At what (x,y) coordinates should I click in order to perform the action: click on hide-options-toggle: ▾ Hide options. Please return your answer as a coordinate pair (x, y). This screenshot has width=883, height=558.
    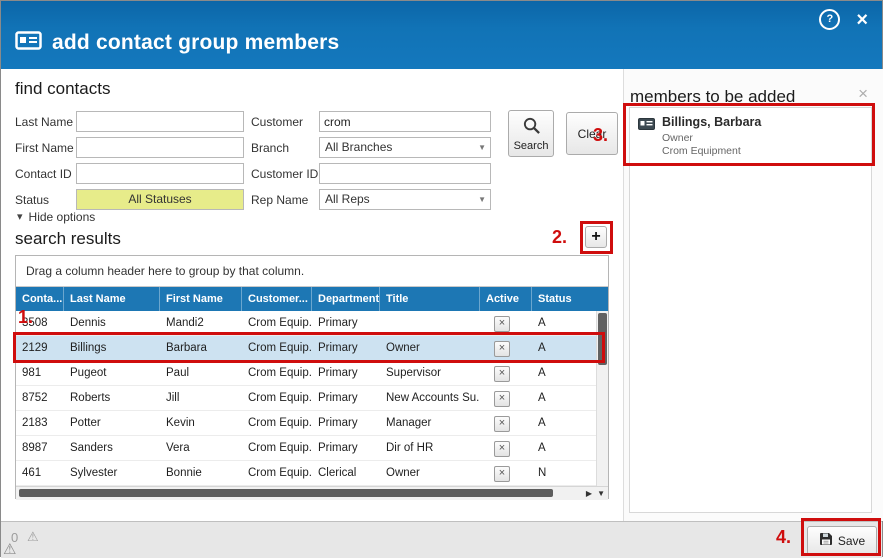
    Looking at the image, I should click on (56, 217).